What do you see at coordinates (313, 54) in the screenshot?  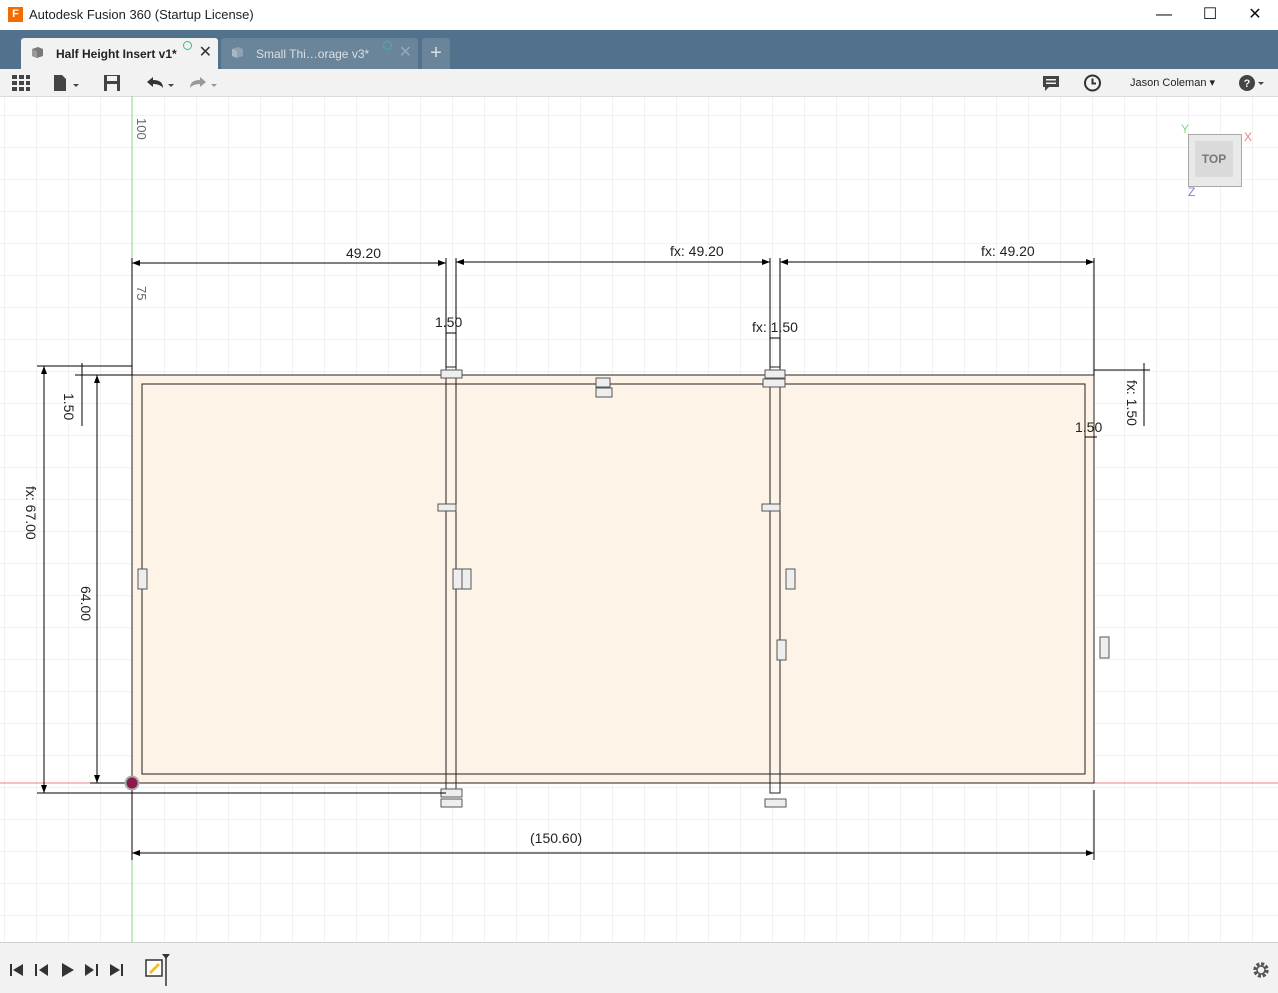 I see `tab-label: Small Thi…orage v3*` at bounding box center [313, 54].